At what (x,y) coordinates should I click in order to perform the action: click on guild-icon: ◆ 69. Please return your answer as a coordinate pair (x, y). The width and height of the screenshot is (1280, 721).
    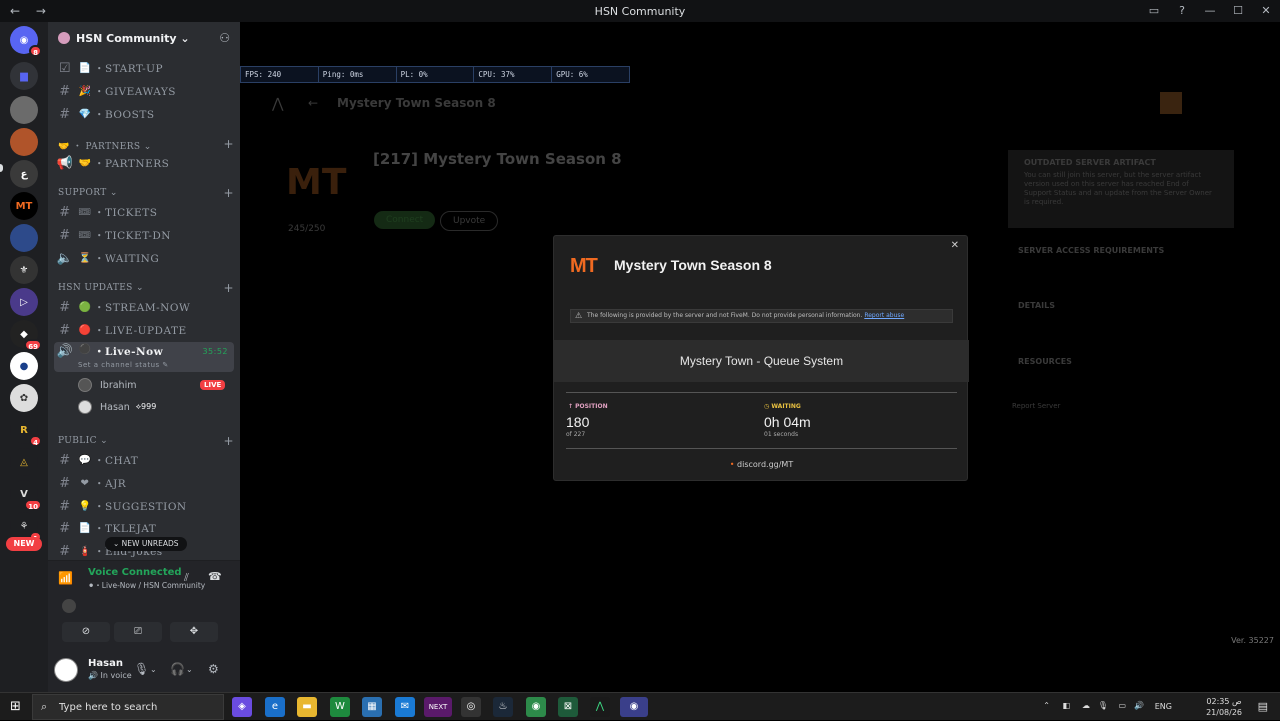
    Looking at the image, I should click on (26, 335).